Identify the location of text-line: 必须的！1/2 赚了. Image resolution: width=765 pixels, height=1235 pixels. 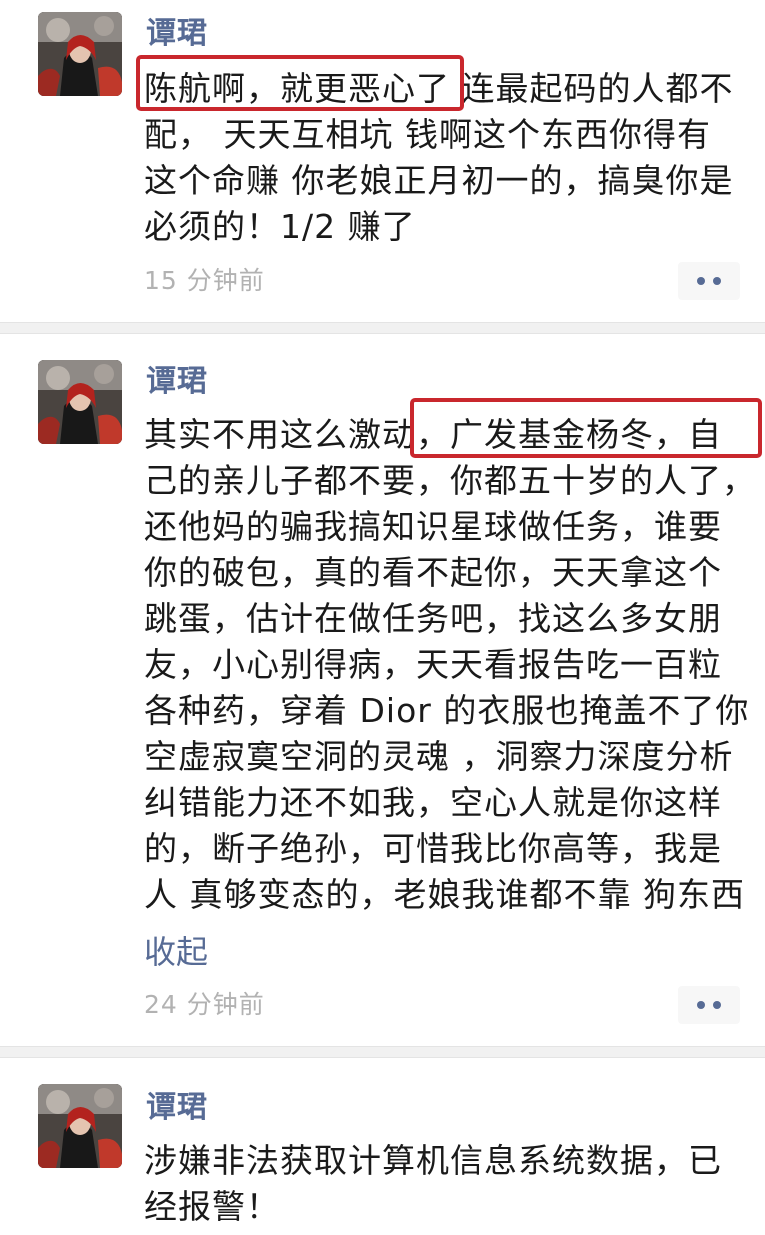
(280, 226).